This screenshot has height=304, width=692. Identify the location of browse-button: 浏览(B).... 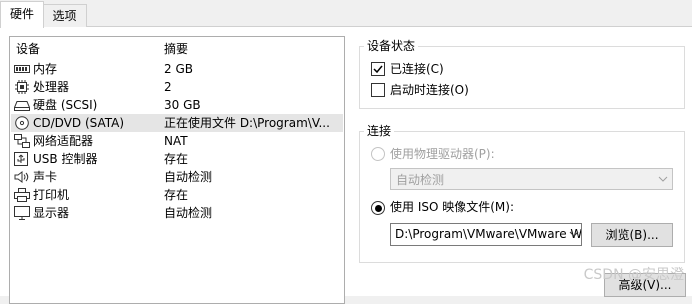
(632, 235).